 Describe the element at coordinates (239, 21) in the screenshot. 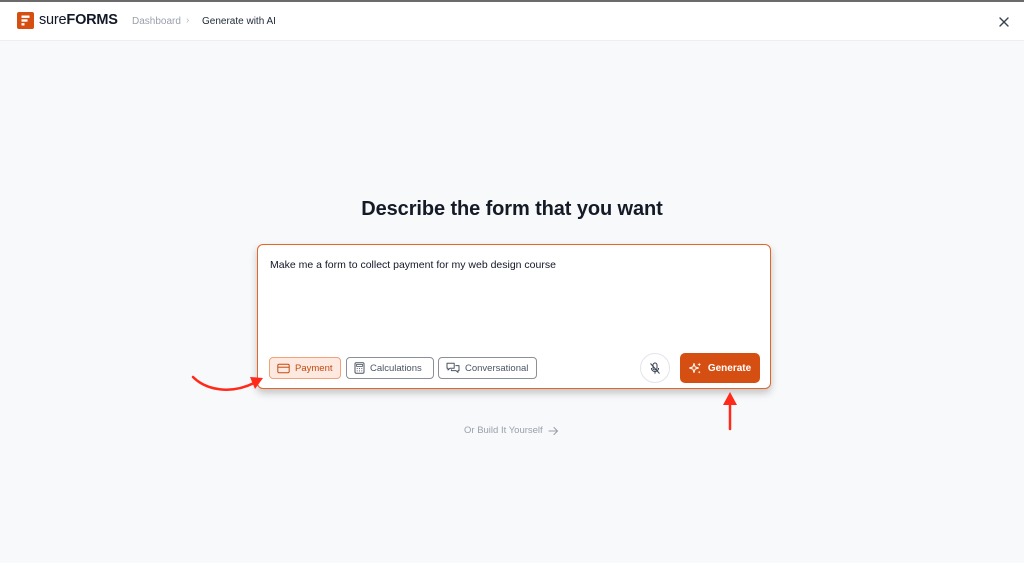

I see `breadcrumb-current: Generate with AI` at that location.